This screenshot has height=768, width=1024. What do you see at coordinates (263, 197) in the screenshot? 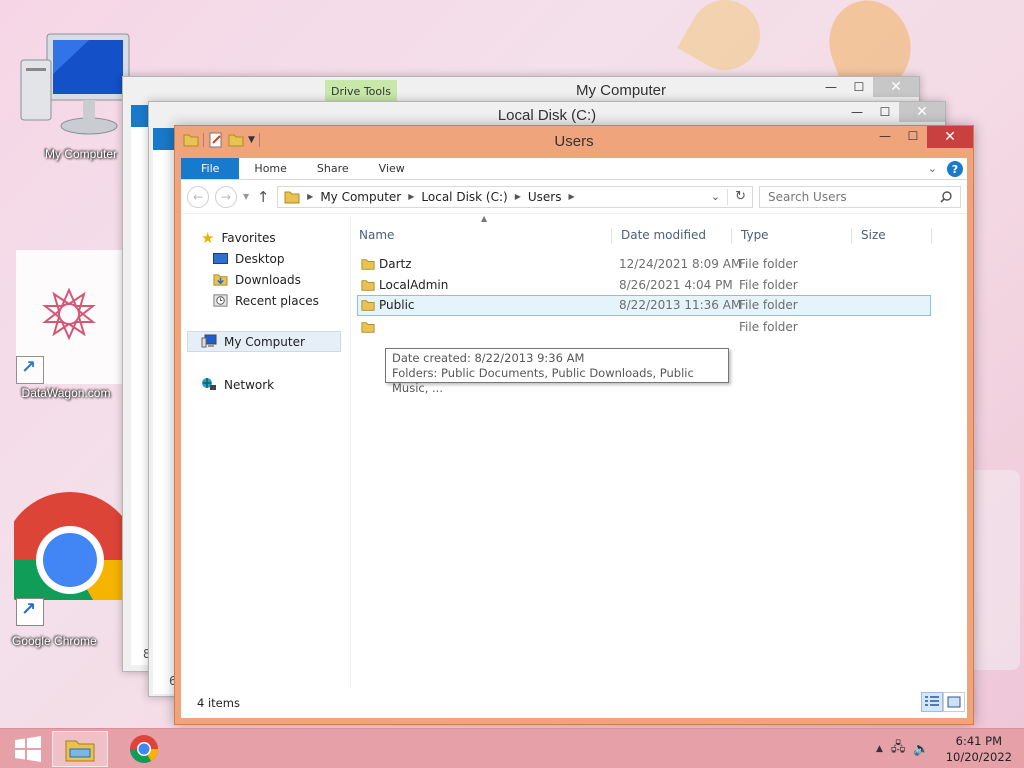
I see `up-arrow-icon: ↑` at bounding box center [263, 197].